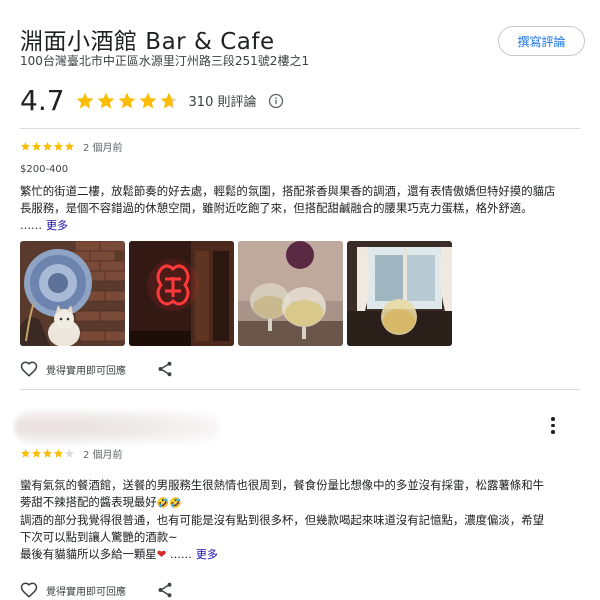 Image resolution: width=600 pixels, height=600 pixels. Describe the element at coordinates (116, 427) in the screenshot. I see `blurred-reviewer-info` at that location.